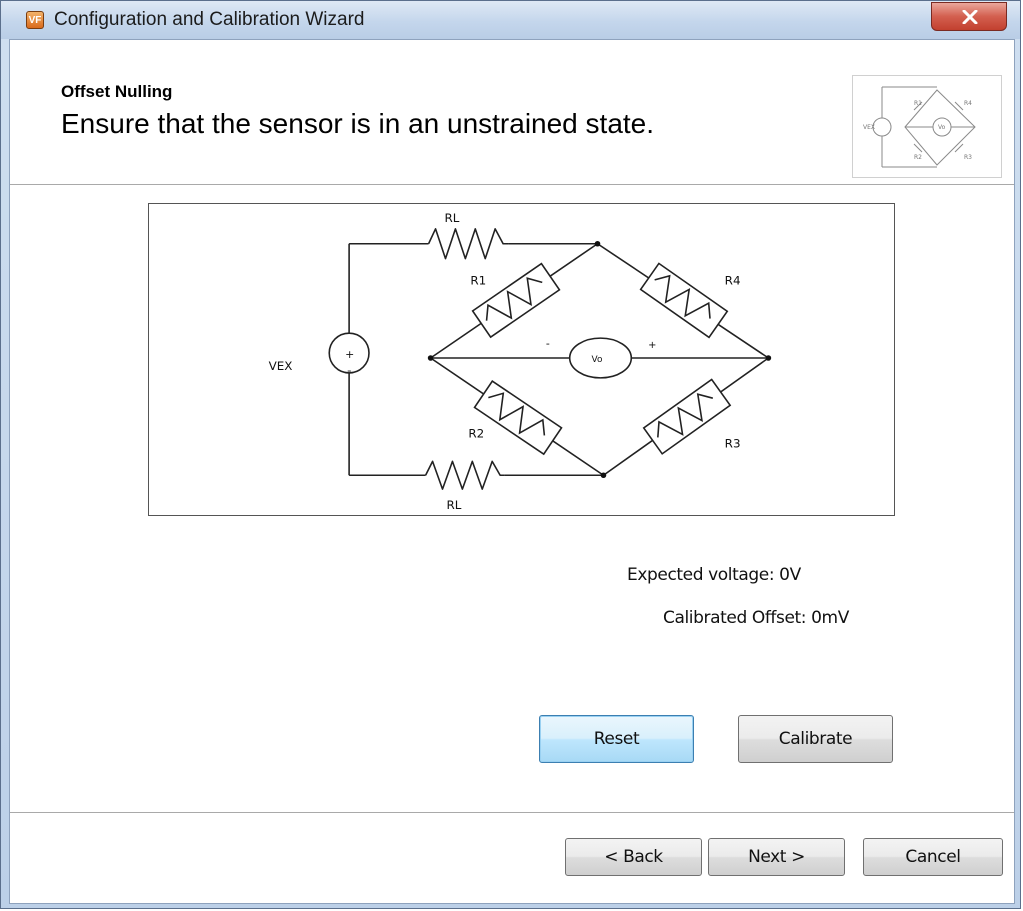 Image resolution: width=1023 pixels, height=911 pixels. Describe the element at coordinates (652, 345) in the screenshot. I see `meter-plus-sign: +` at that location.